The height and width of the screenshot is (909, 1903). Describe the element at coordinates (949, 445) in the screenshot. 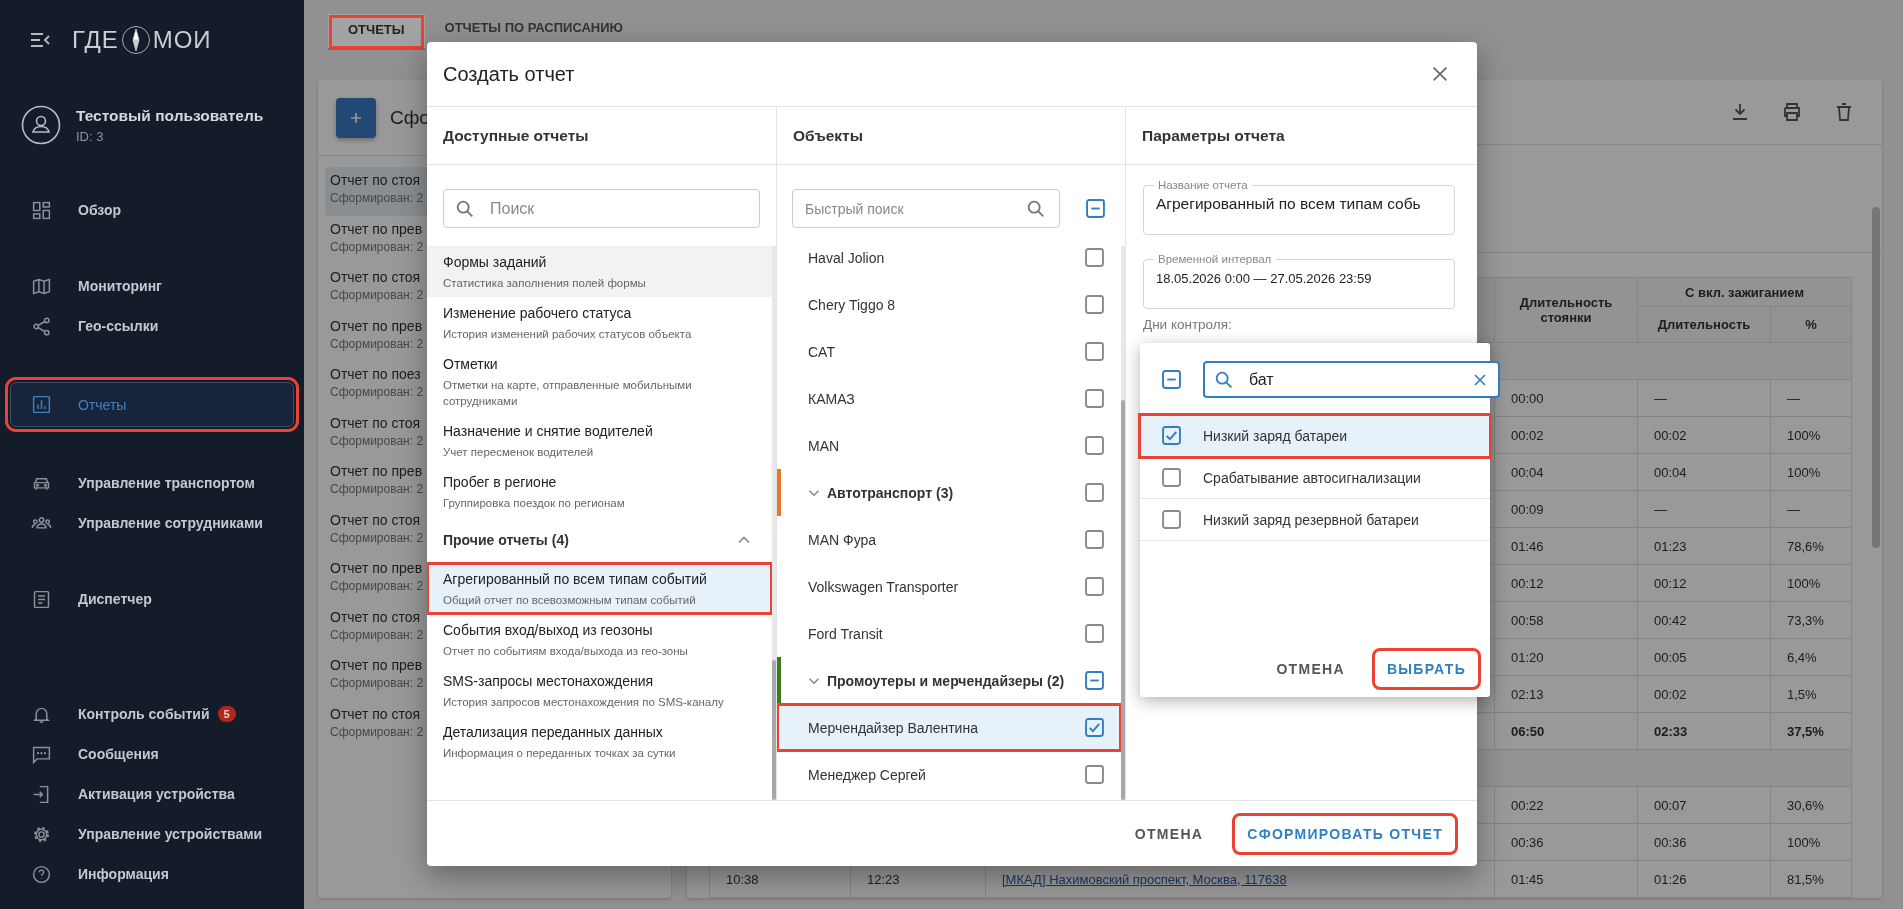

I see `object-row: MAN` at that location.